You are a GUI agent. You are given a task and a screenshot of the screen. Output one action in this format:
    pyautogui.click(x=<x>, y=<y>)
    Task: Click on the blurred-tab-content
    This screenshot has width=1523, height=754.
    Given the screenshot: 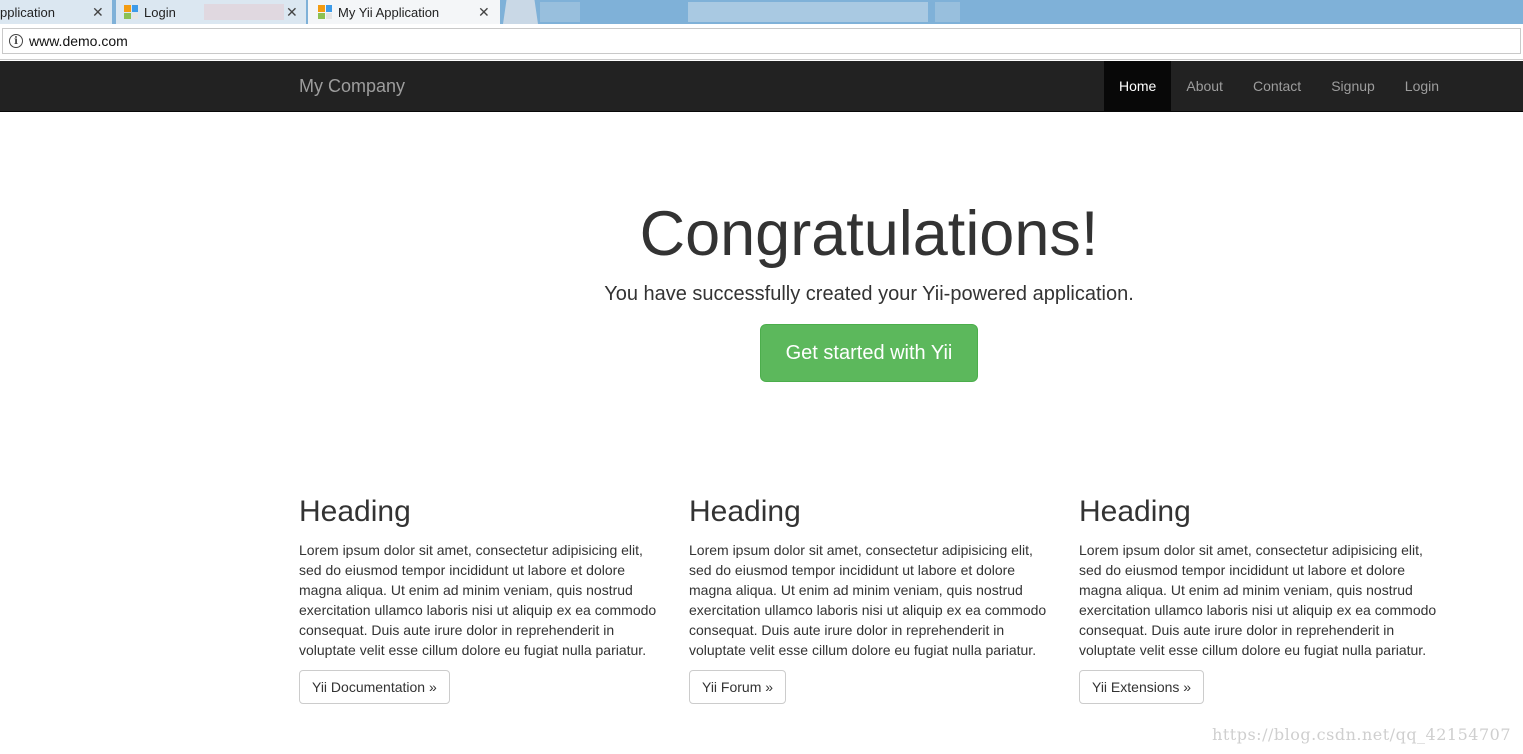 What is the action you would take?
    pyautogui.click(x=244, y=12)
    